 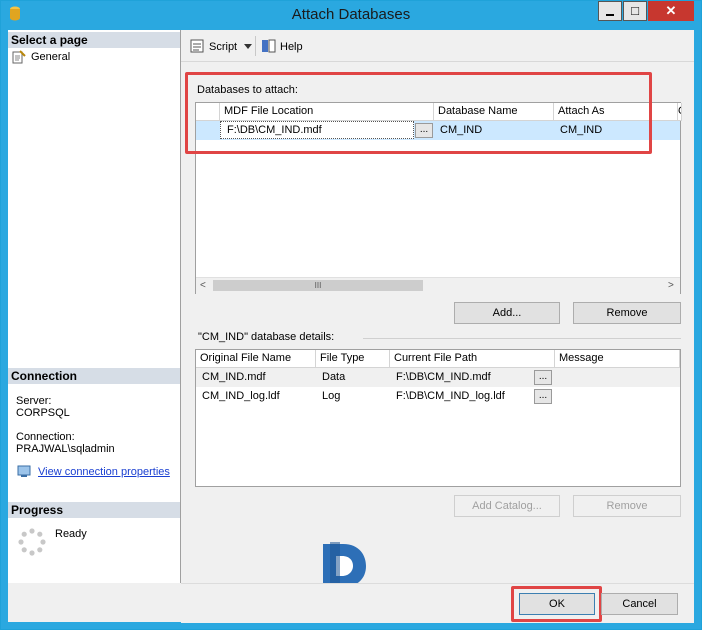 What do you see at coordinates (25, 471) in the screenshot?
I see `connection-properties-icon` at bounding box center [25, 471].